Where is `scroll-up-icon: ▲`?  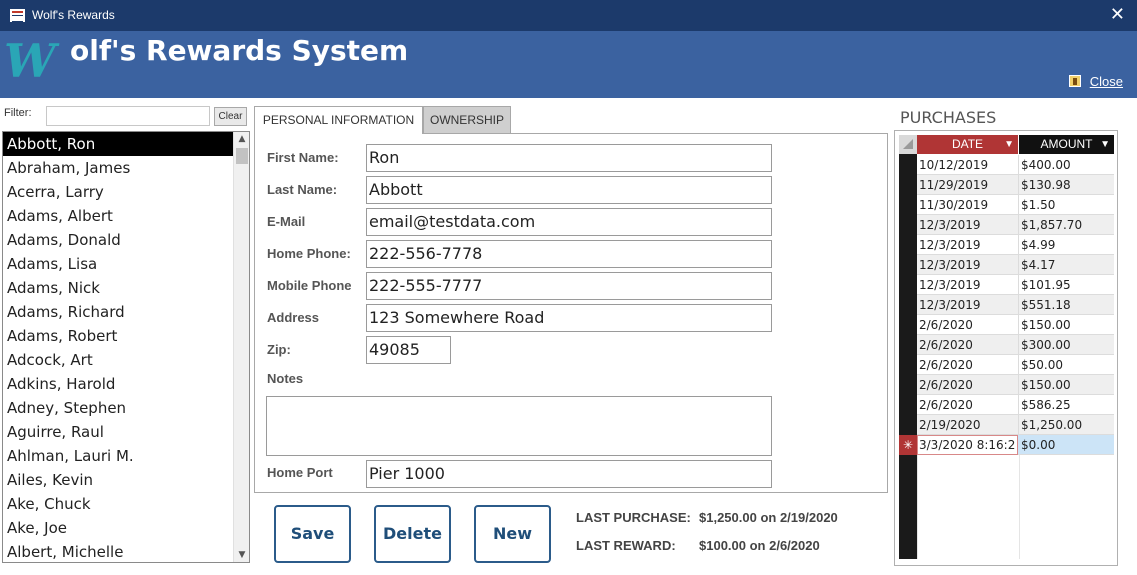
scroll-up-icon: ▲ is located at coordinates (241, 139).